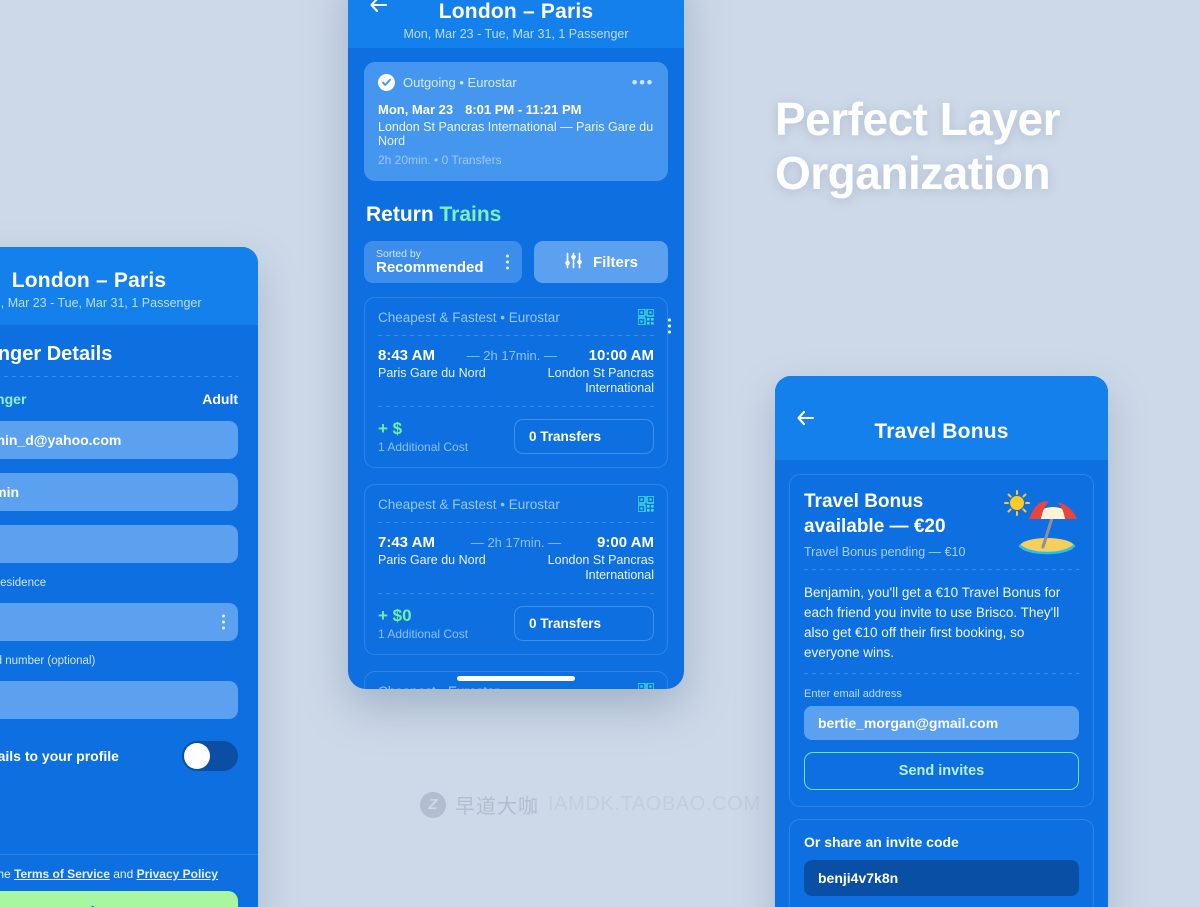  I want to click on terms-prefix: I agree to the, so click(5, 874).